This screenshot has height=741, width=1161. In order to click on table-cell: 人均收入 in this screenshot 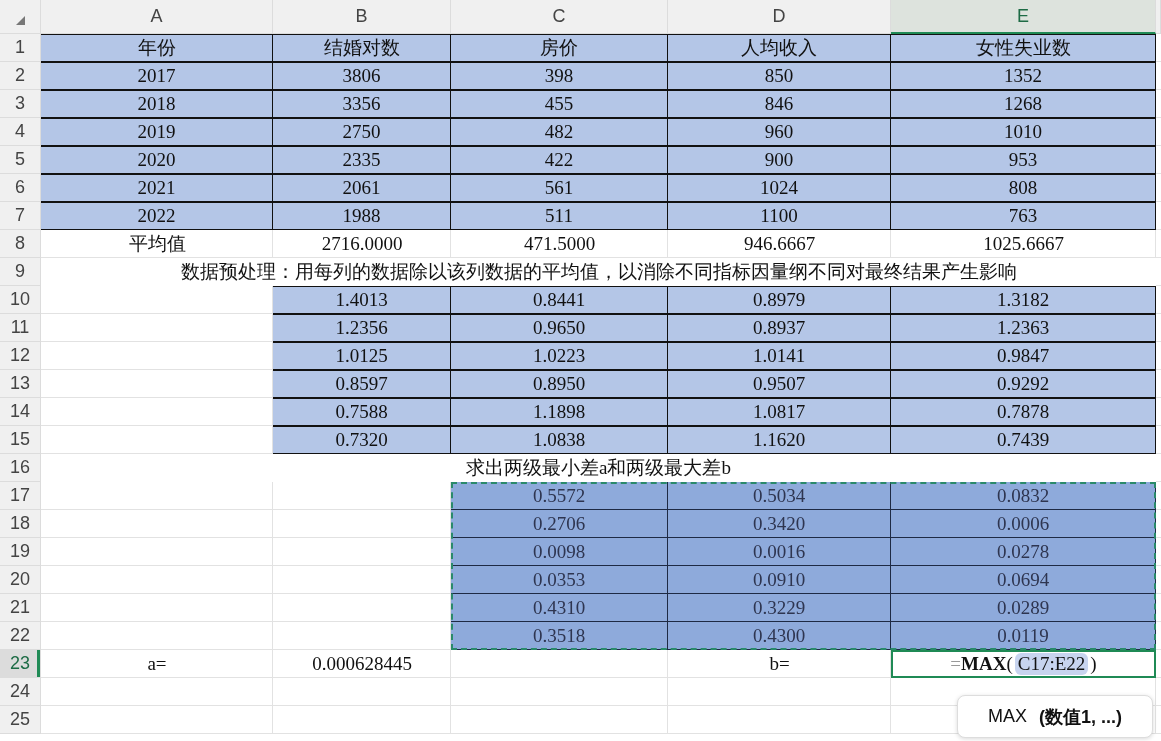, I will do `click(779, 48)`.